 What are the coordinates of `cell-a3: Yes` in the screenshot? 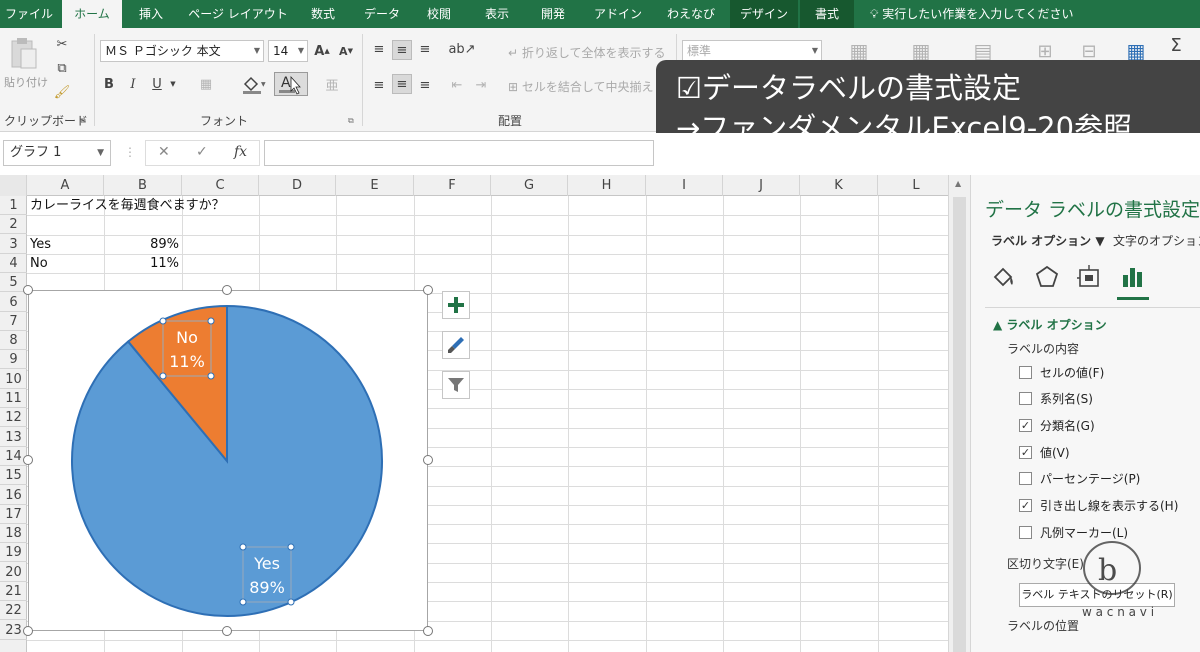 It's located at (40, 244).